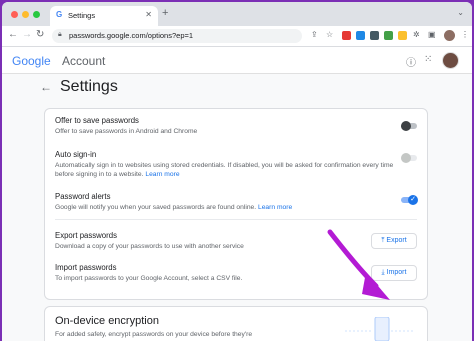  What do you see at coordinates (416, 34) in the screenshot?
I see `extensions-puzzle-icon: ✲` at bounding box center [416, 34].